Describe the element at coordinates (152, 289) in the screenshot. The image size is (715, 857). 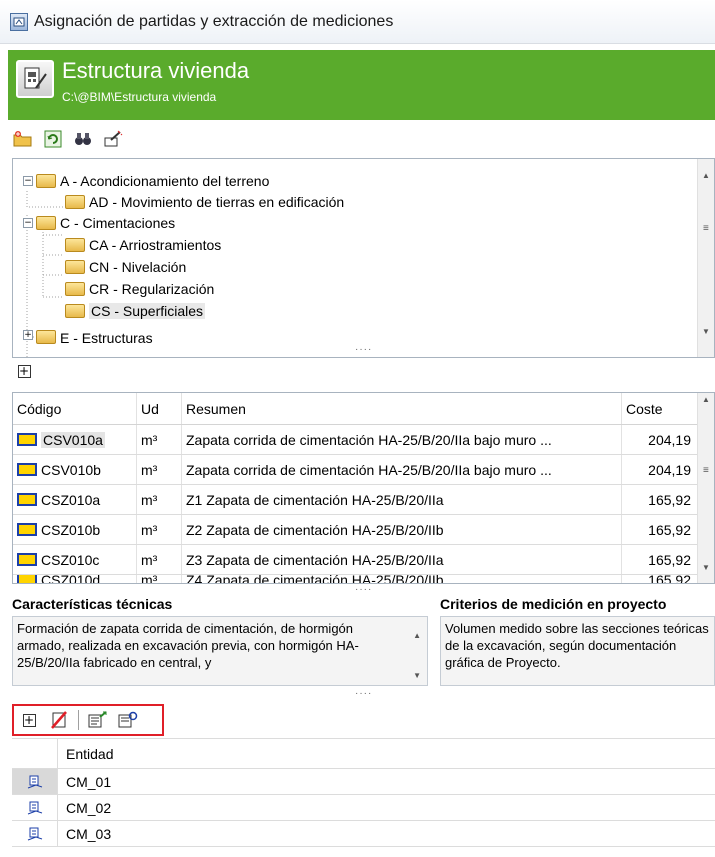
I see `tree-item-label: CR - Regularización` at that location.